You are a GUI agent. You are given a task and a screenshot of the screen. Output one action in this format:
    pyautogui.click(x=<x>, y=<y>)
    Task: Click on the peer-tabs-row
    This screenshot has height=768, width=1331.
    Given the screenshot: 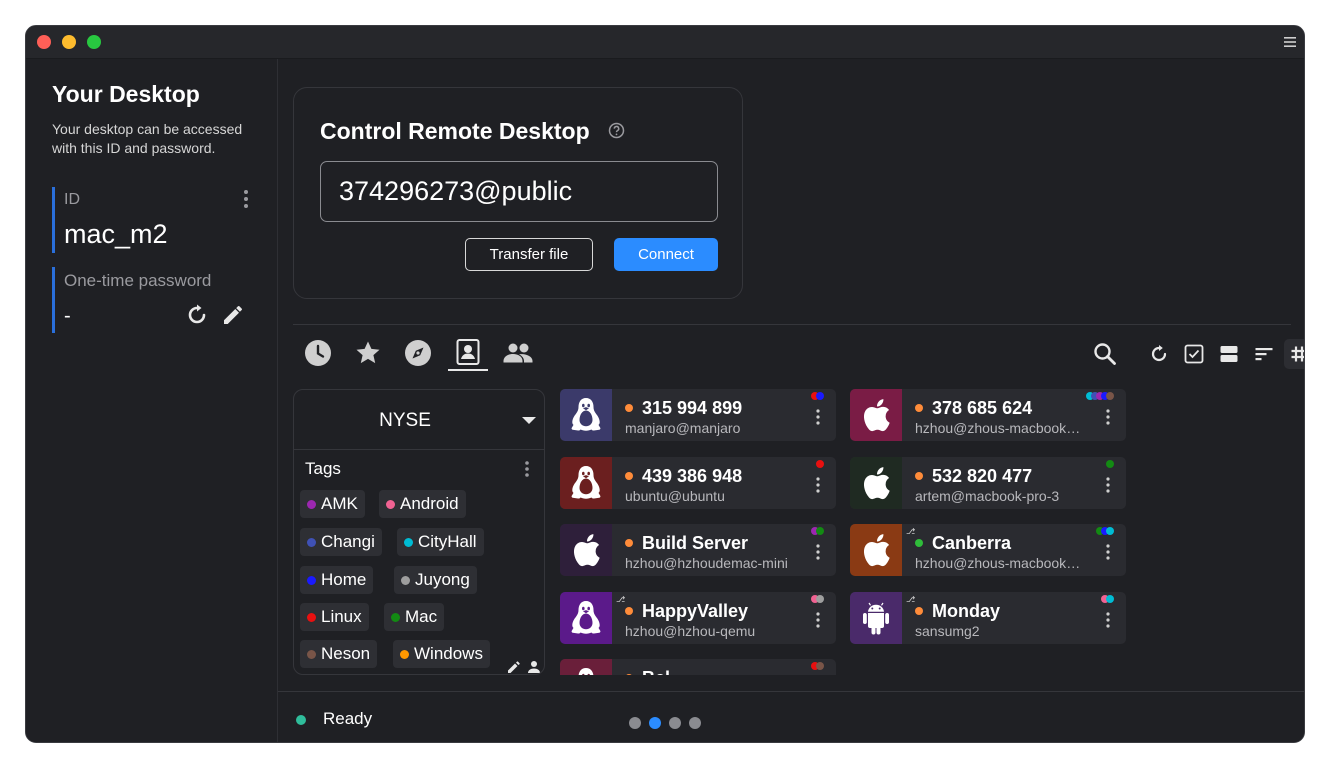 What is the action you would take?
    pyautogui.click(x=791, y=353)
    